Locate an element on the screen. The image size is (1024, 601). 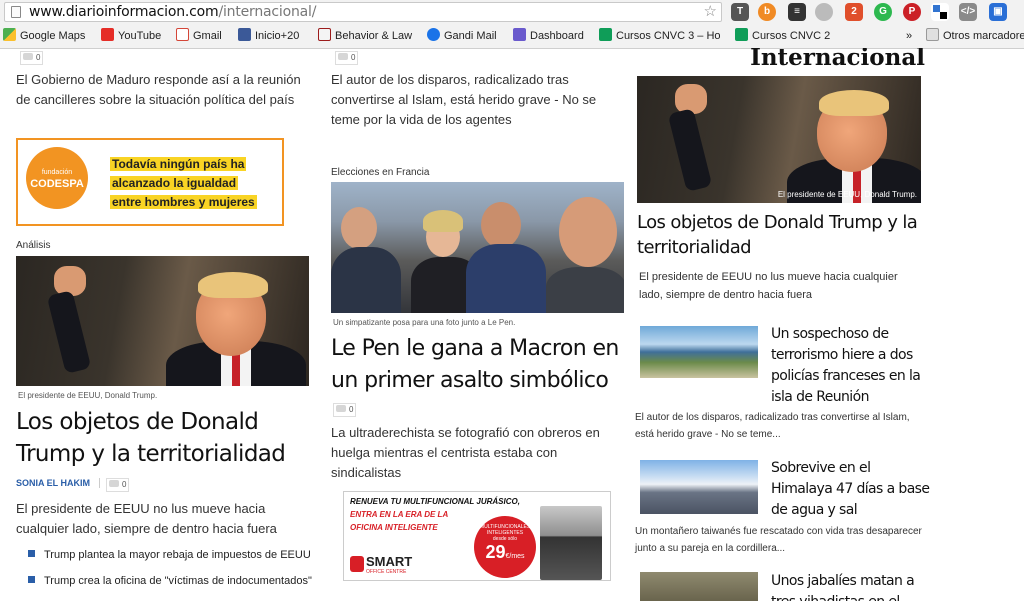
bookmark-gandi-mail: Gandi Mail is located at coordinates (462, 36).